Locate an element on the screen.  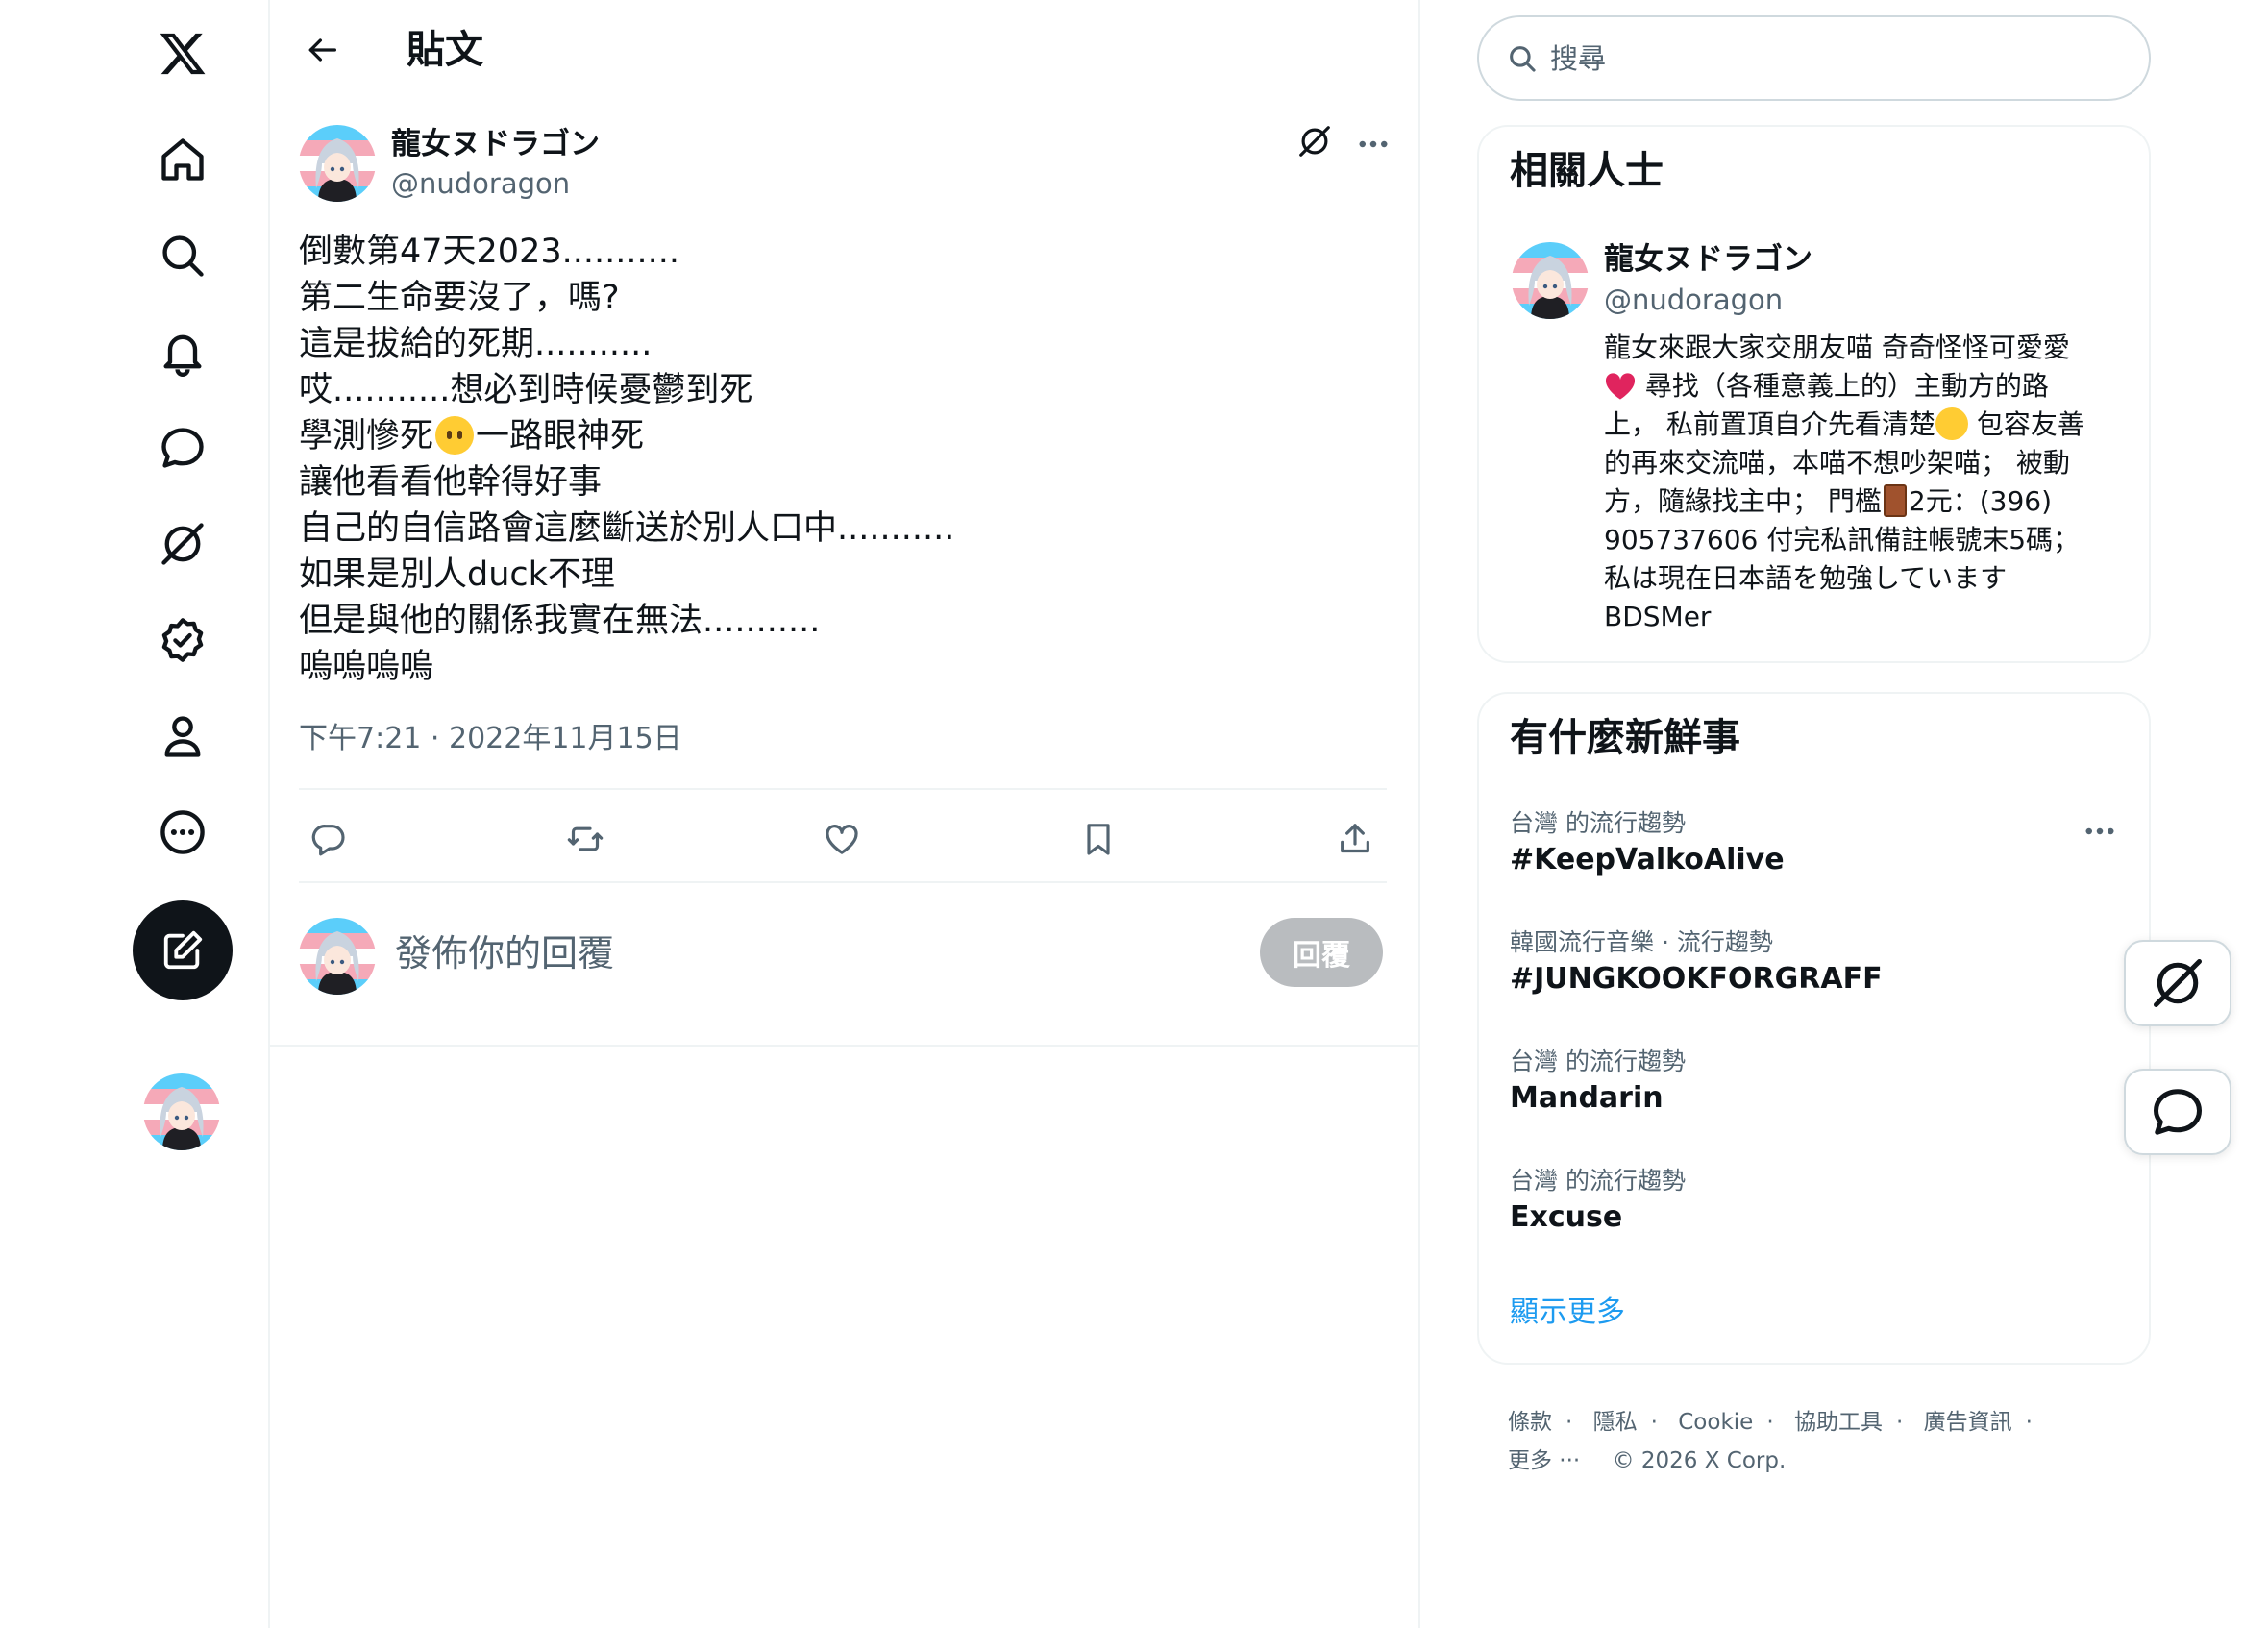
post-line: 讓他看看他幹得好事 is located at coordinates (451, 482).